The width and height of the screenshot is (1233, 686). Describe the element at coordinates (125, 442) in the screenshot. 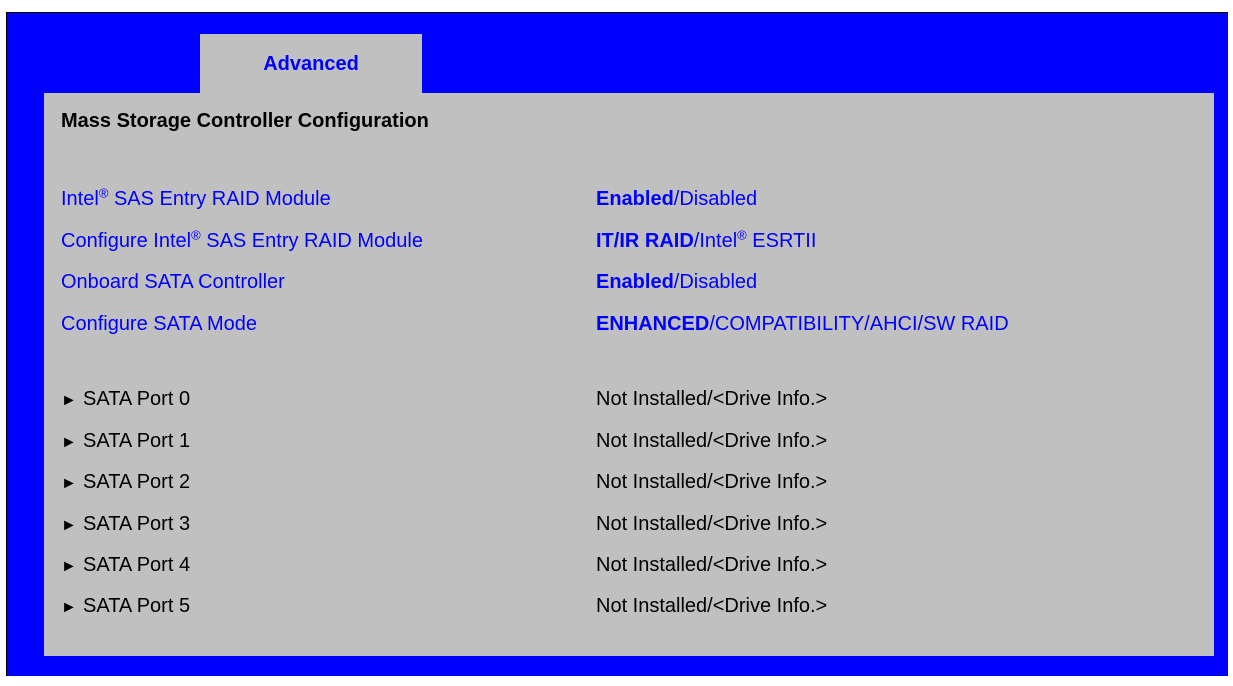

I see `submenu-label: ► SATA Port 1` at that location.